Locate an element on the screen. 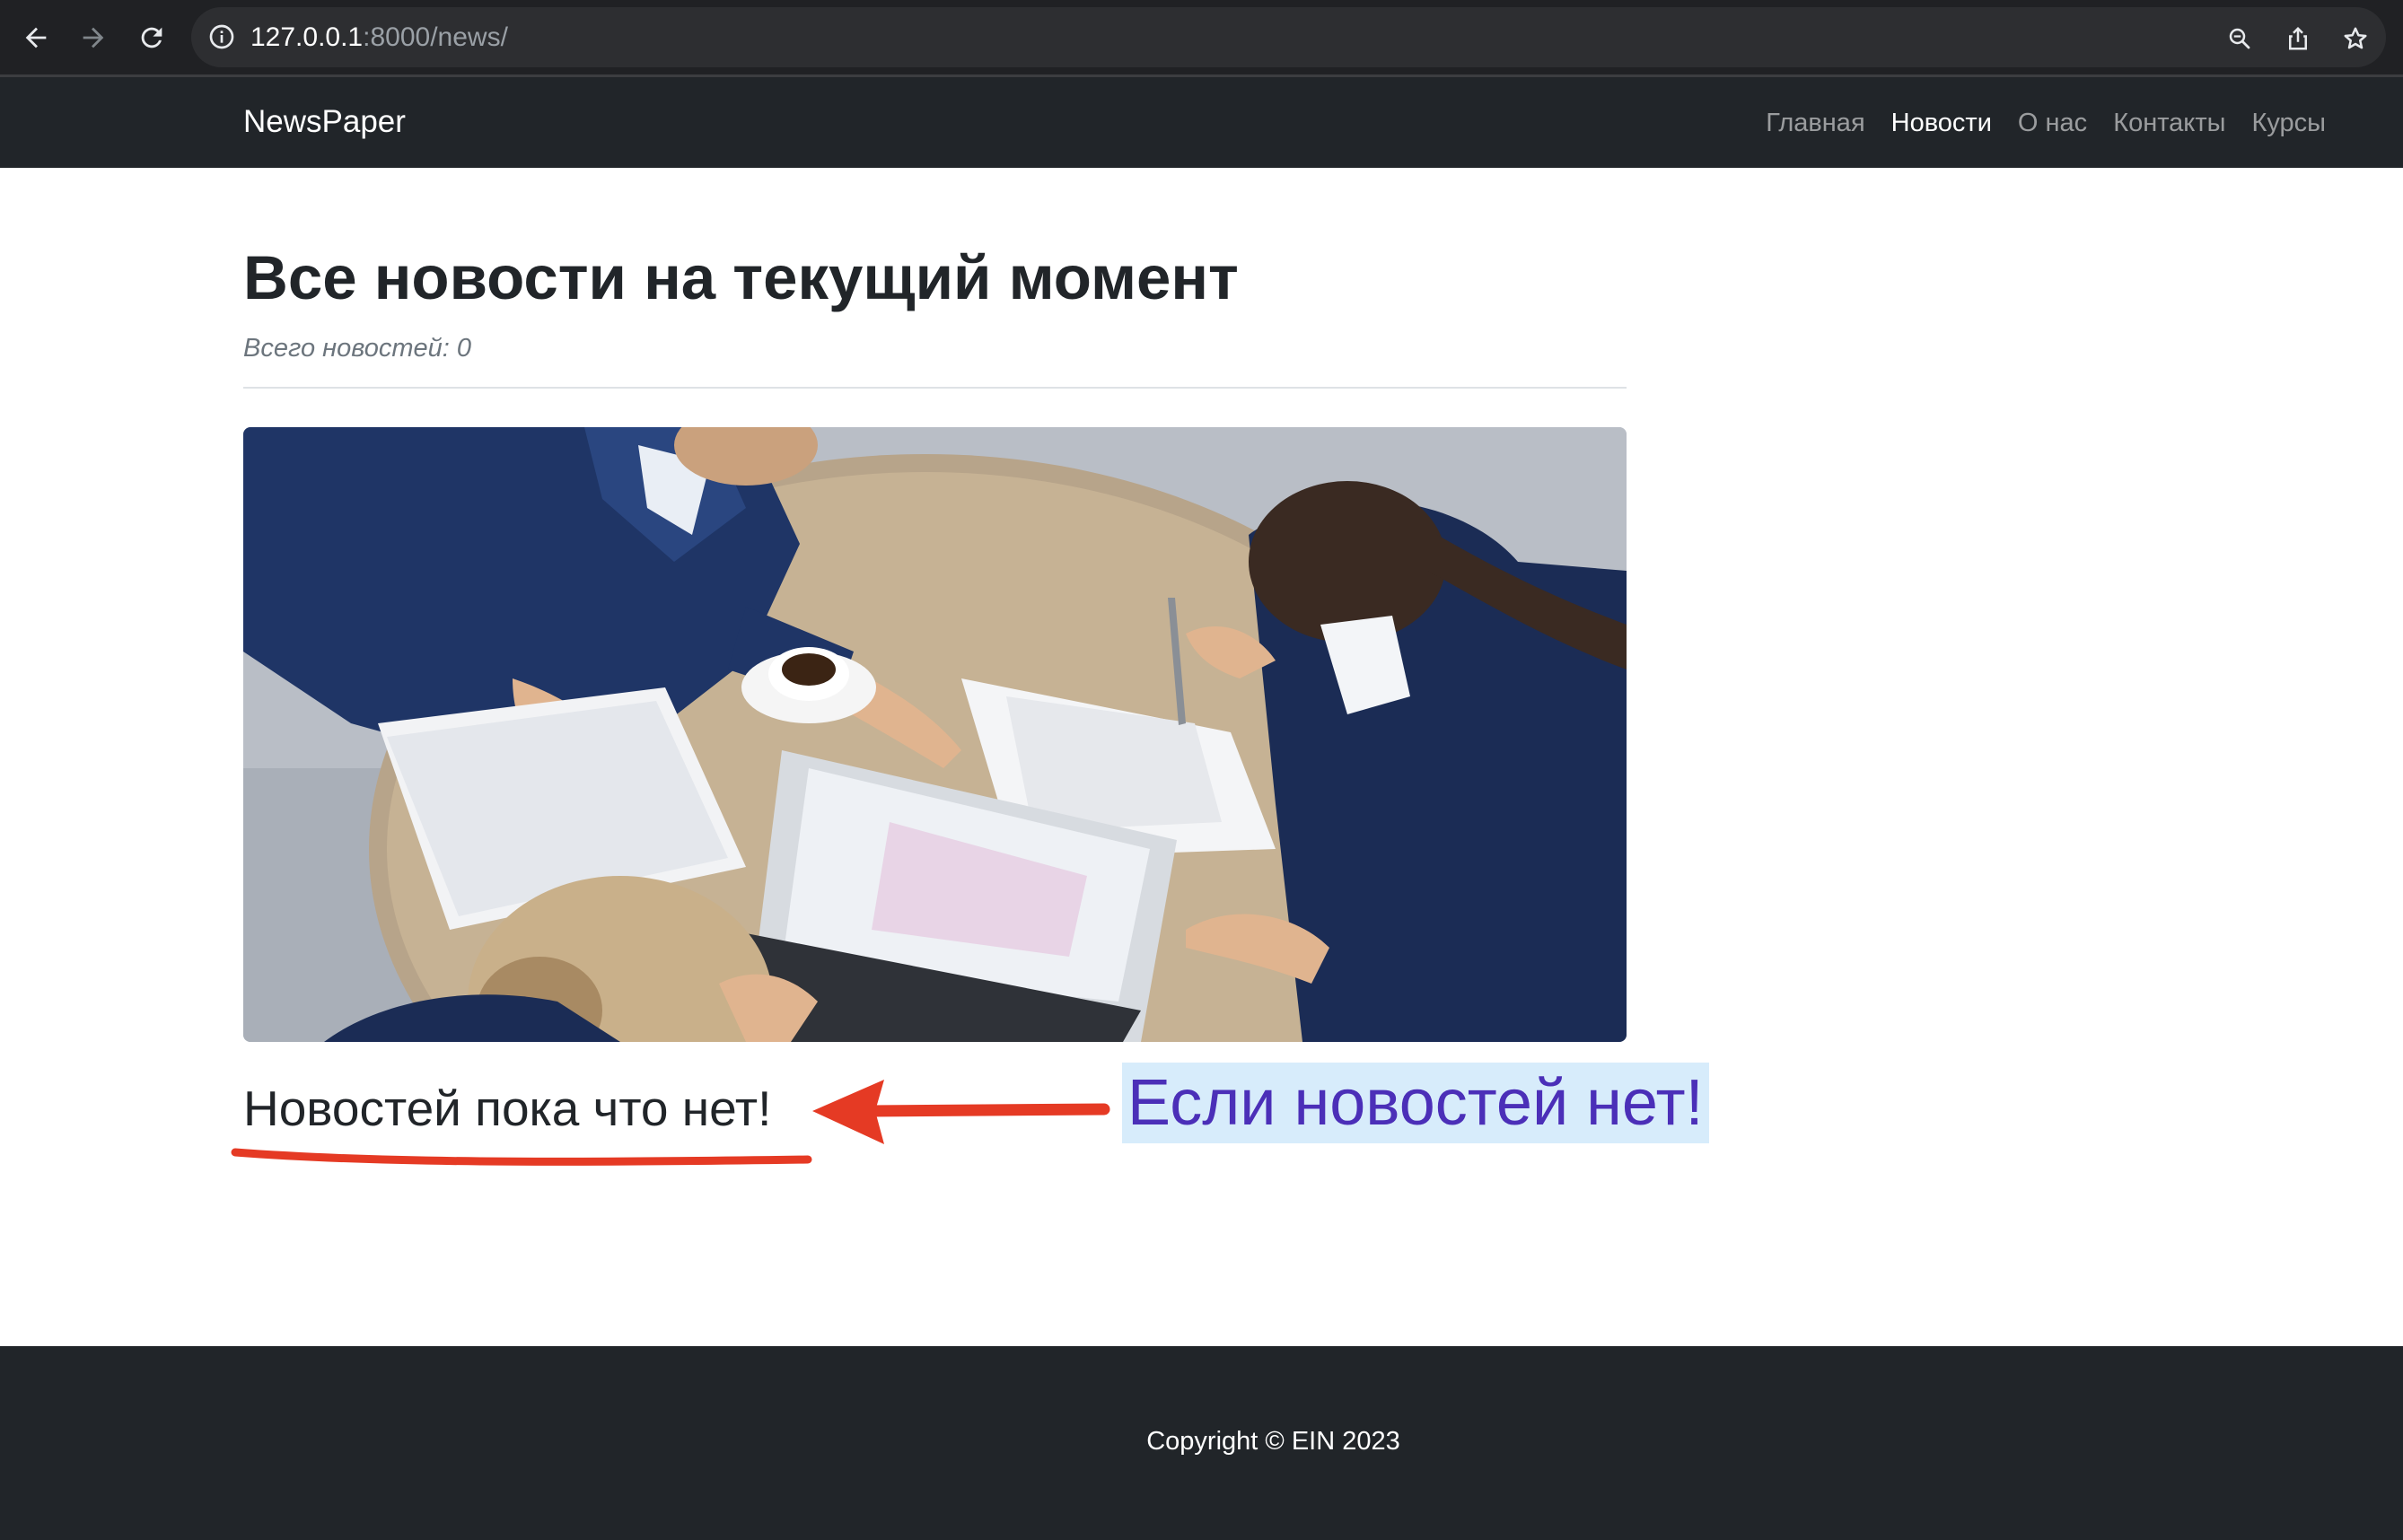  url-path: :8000/news/ is located at coordinates (435, 37).